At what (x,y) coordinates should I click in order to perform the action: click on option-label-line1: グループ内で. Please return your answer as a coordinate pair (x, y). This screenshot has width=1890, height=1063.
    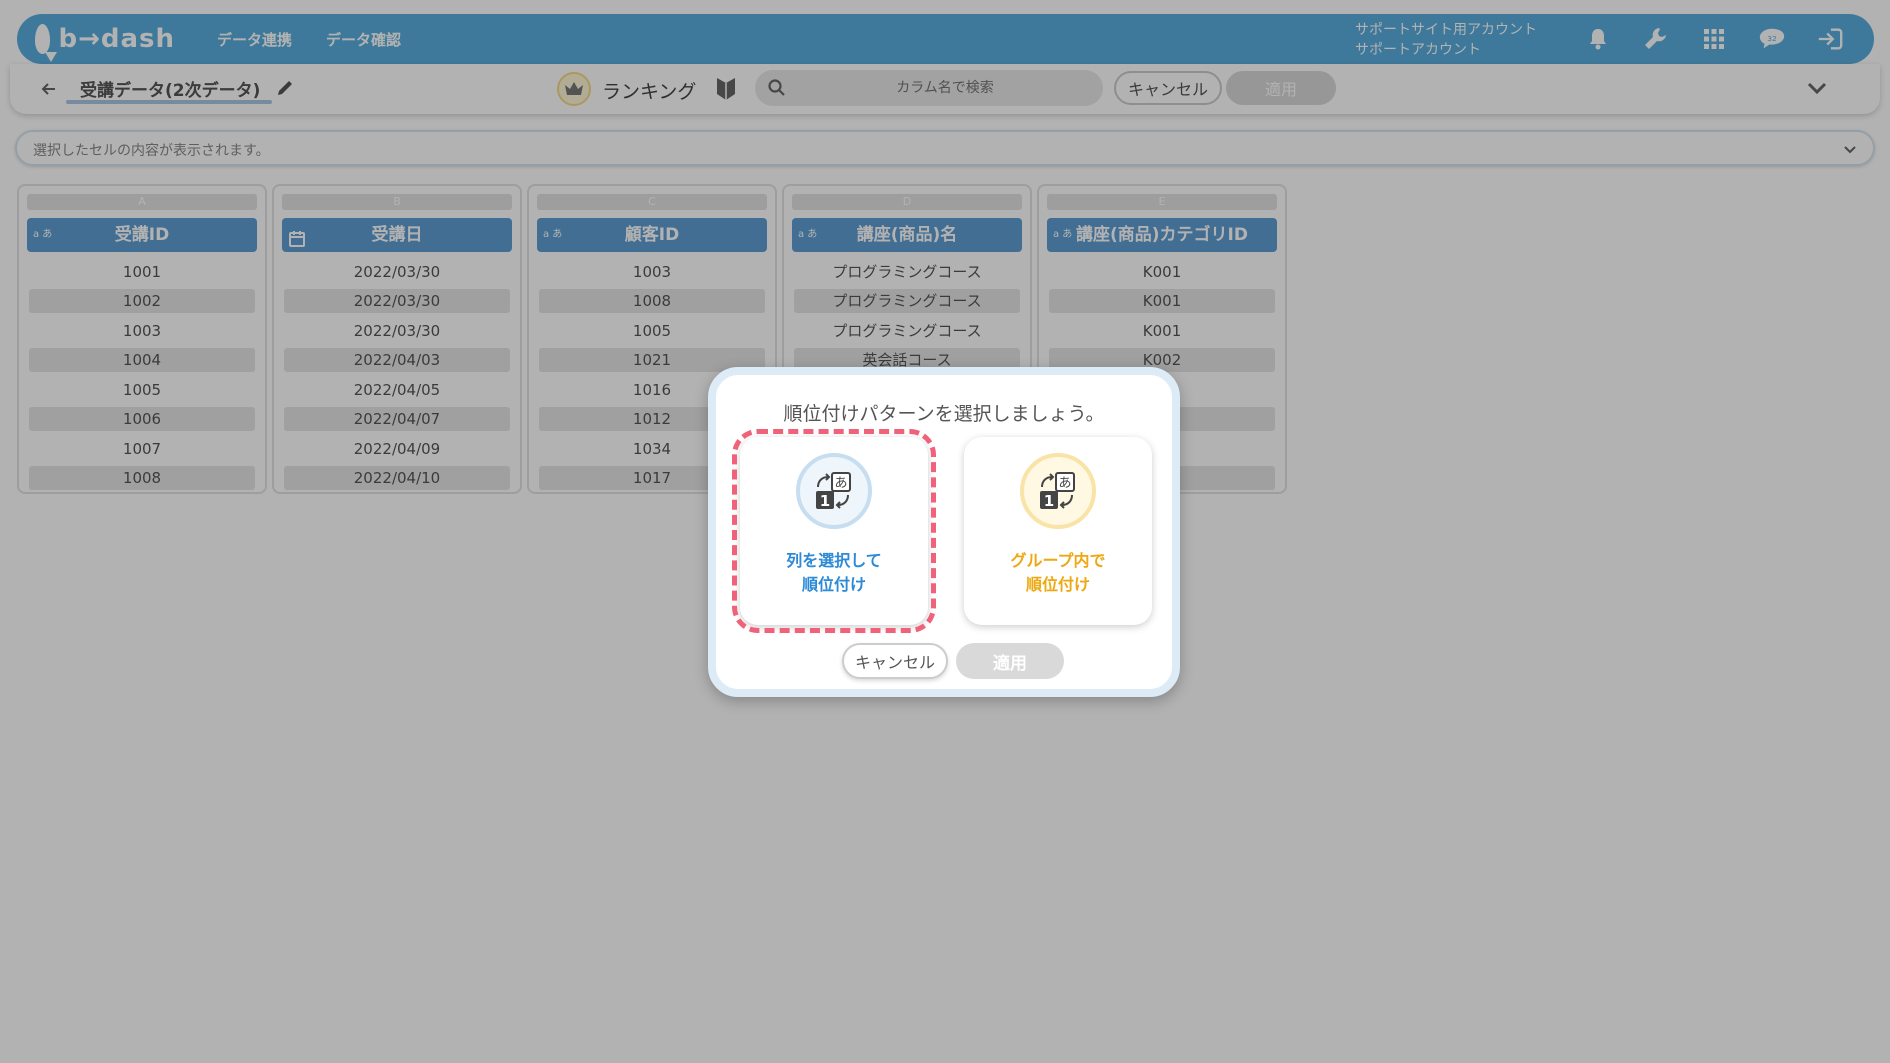
    Looking at the image, I should click on (1058, 560).